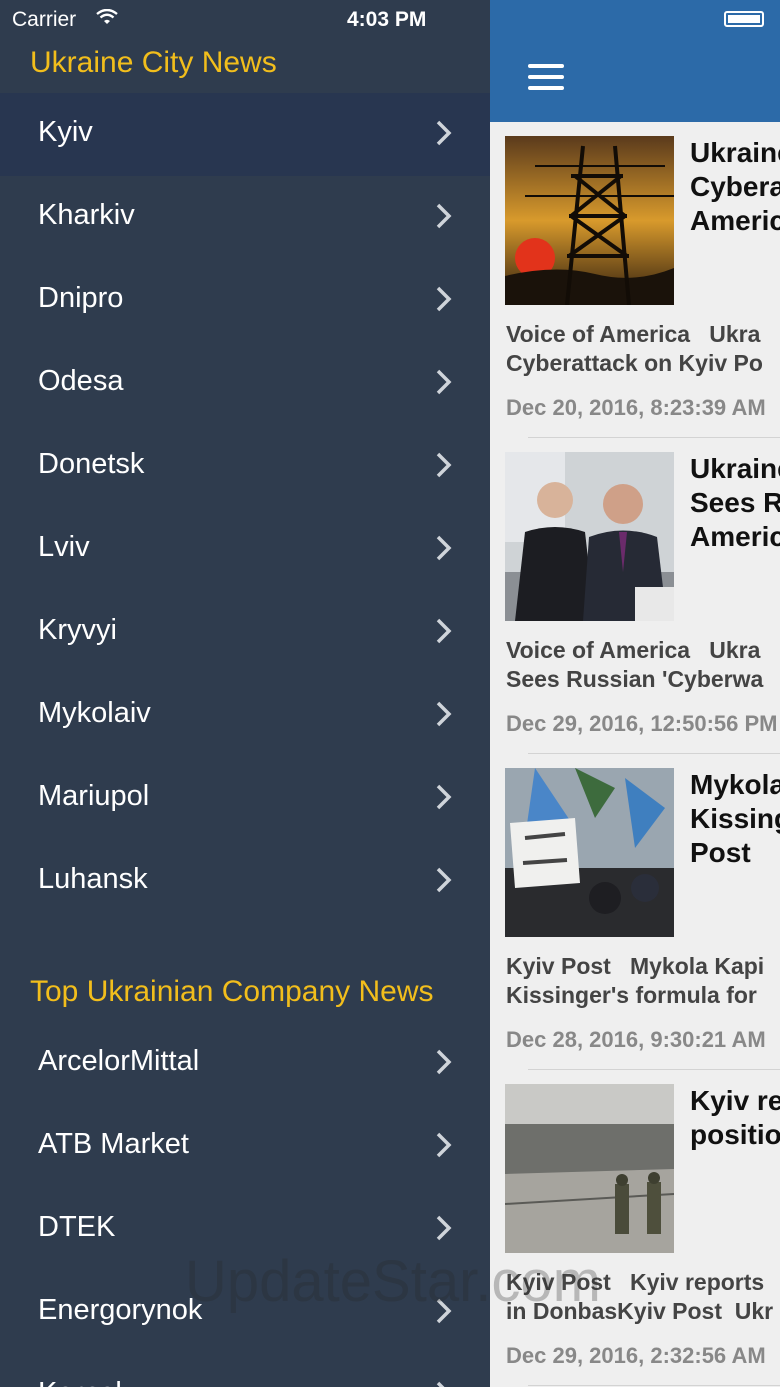 This screenshot has height=1387, width=780. What do you see at coordinates (245, 1146) in the screenshot?
I see `menu-item-atb-market: ATB Market` at bounding box center [245, 1146].